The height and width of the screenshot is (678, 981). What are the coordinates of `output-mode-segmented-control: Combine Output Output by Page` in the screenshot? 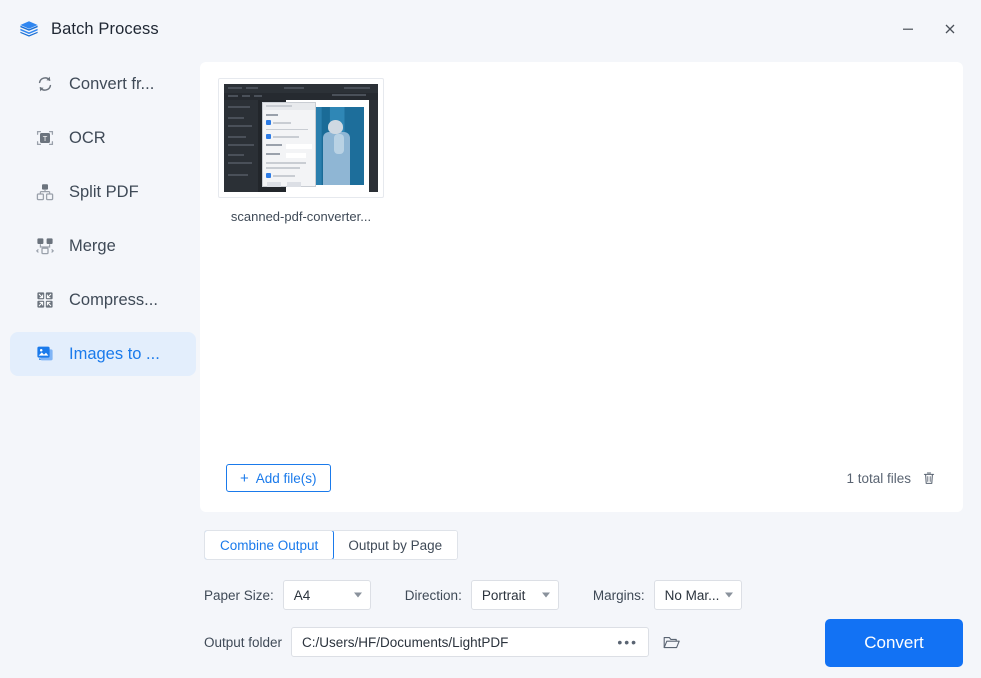 It's located at (331, 545).